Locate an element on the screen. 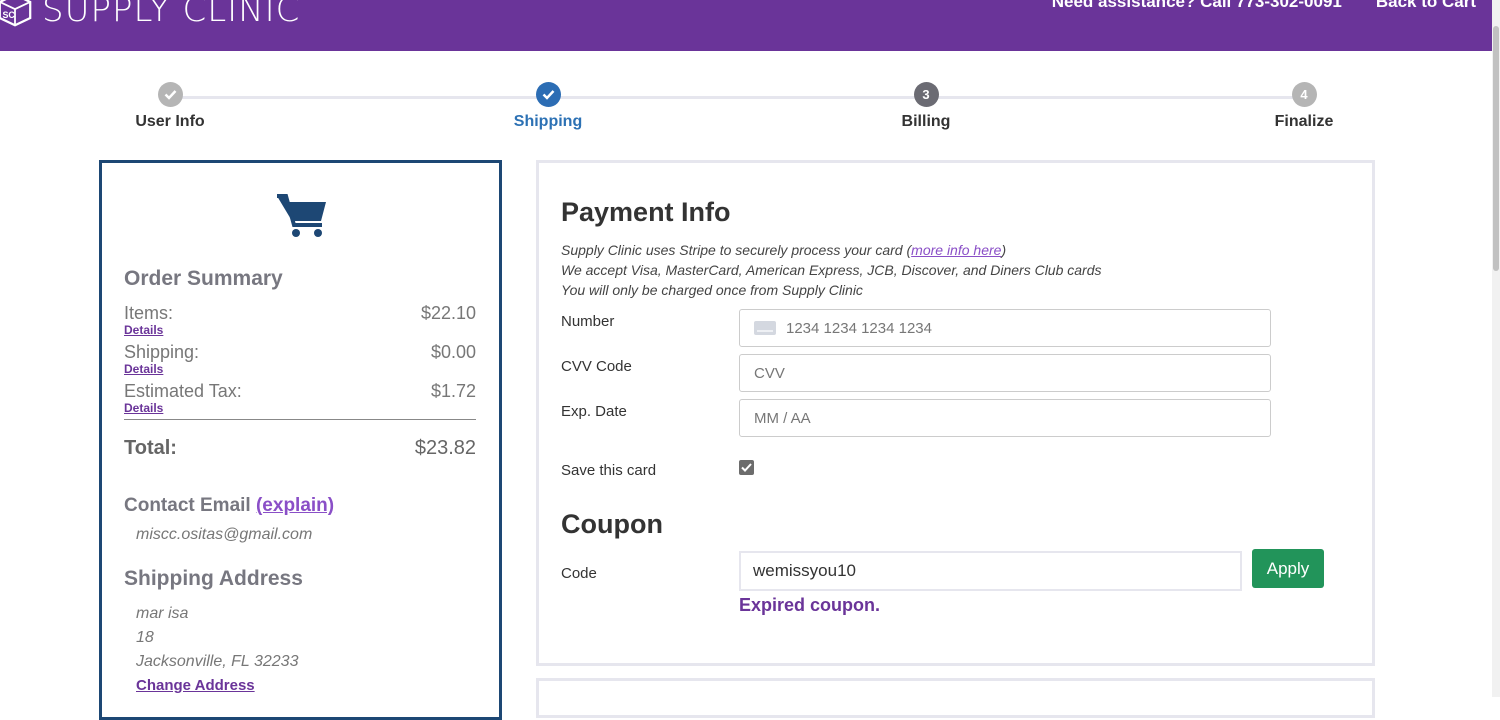  checkmark-icon is located at coordinates (746, 467).